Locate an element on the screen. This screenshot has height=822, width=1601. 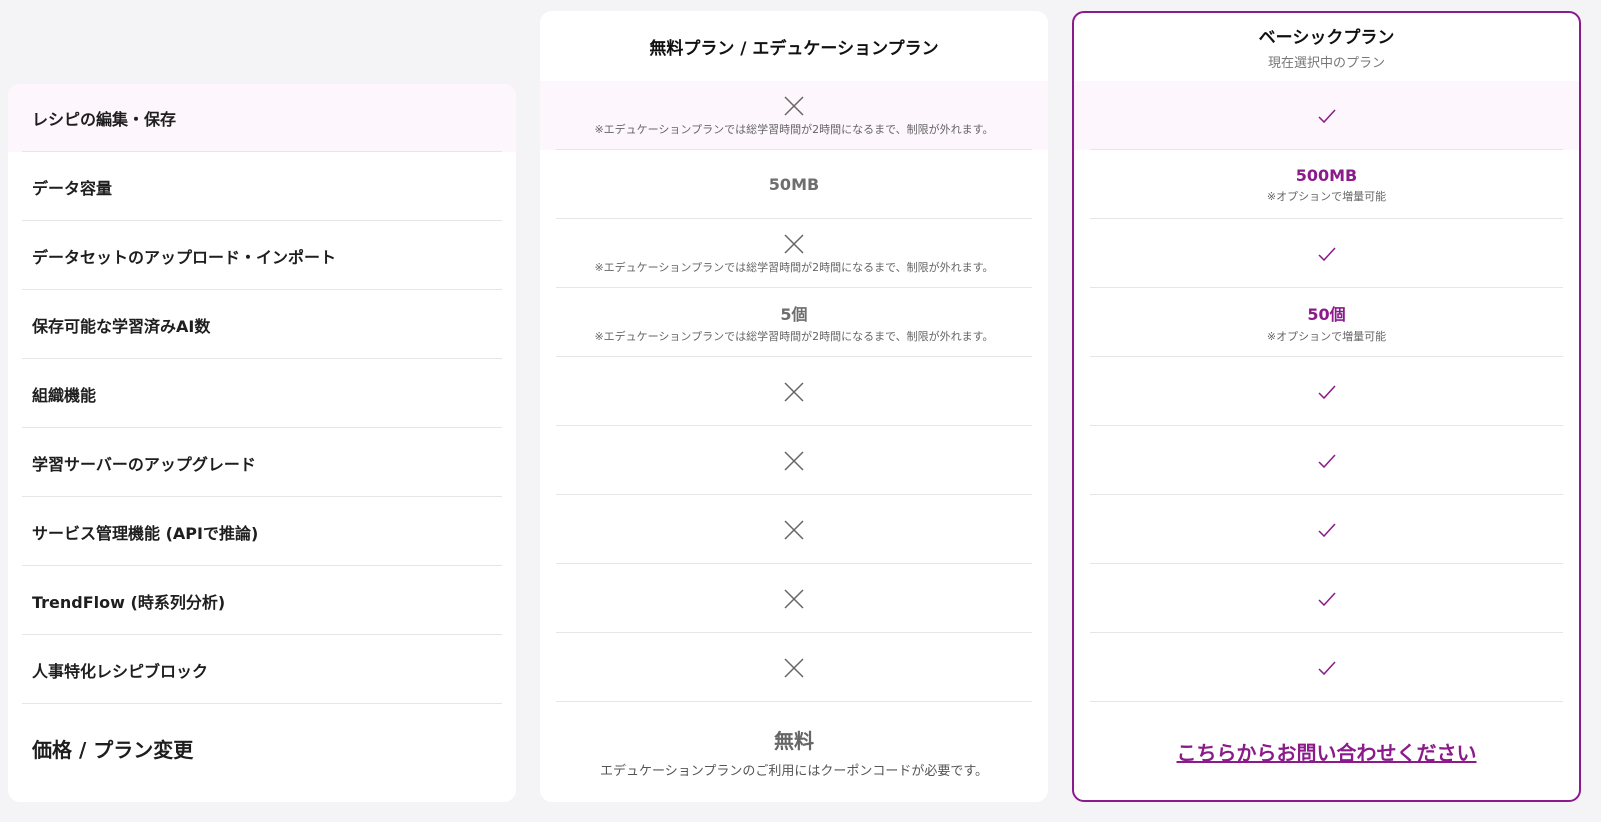
contact-link: こちらからお問い合わせください is located at coordinates (1327, 751).